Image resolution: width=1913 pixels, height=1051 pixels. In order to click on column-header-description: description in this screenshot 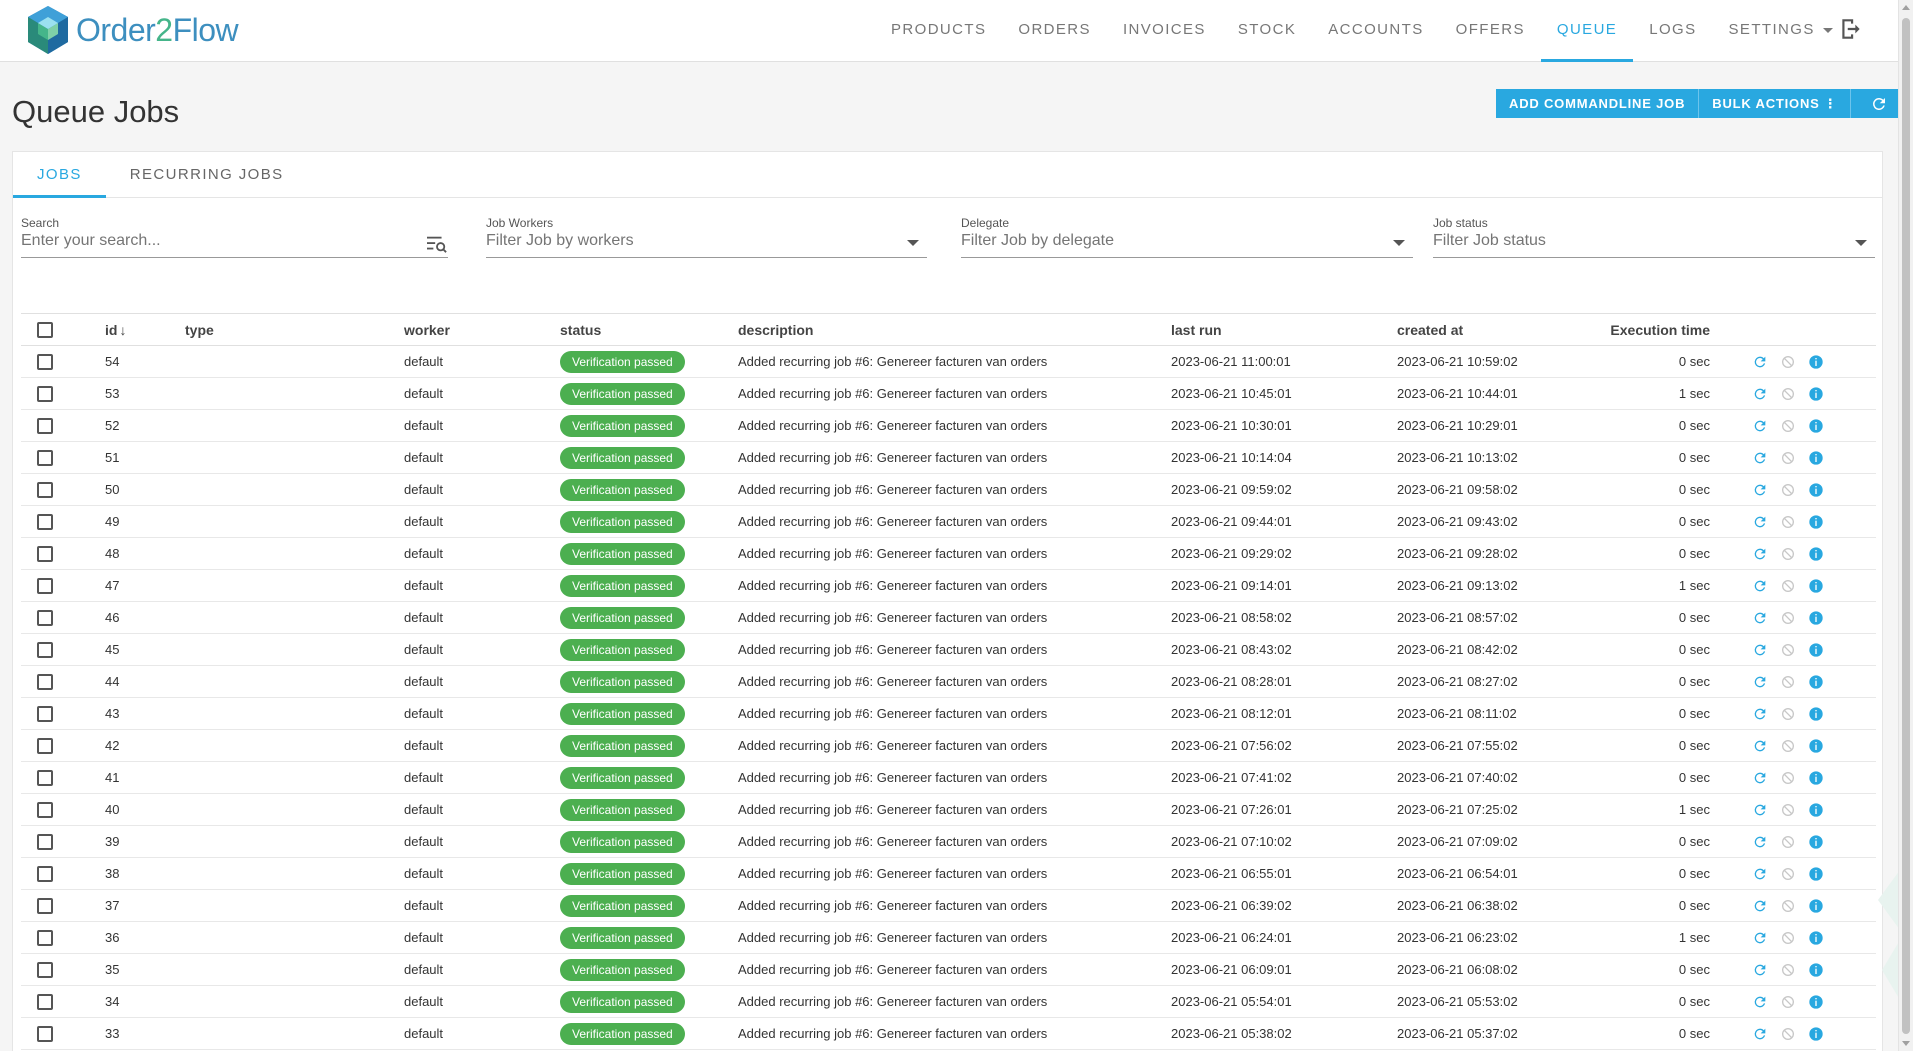, I will do `click(950, 329)`.